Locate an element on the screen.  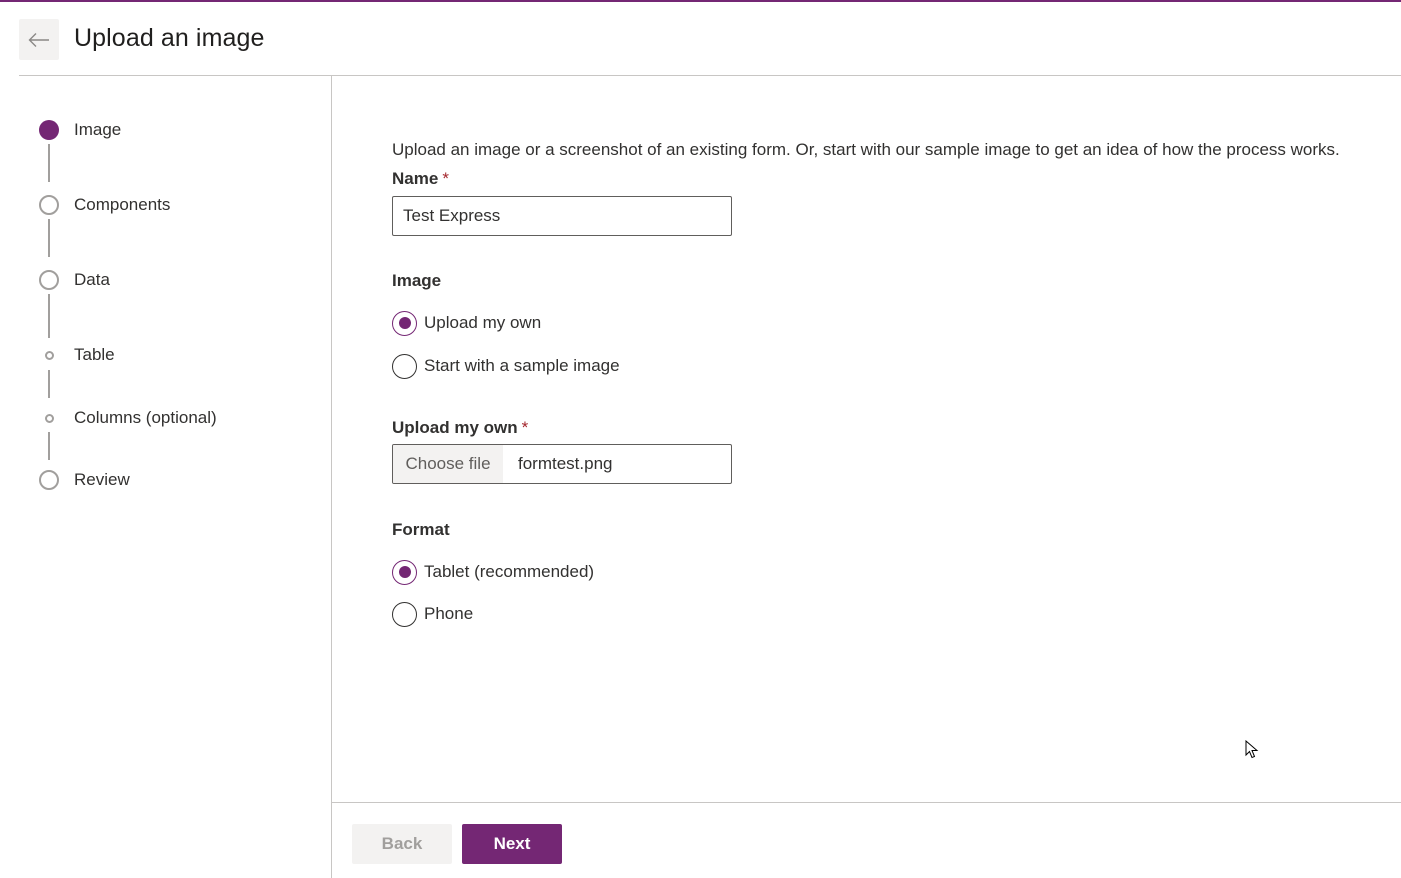
radio-label: Phone is located at coordinates (449, 613).